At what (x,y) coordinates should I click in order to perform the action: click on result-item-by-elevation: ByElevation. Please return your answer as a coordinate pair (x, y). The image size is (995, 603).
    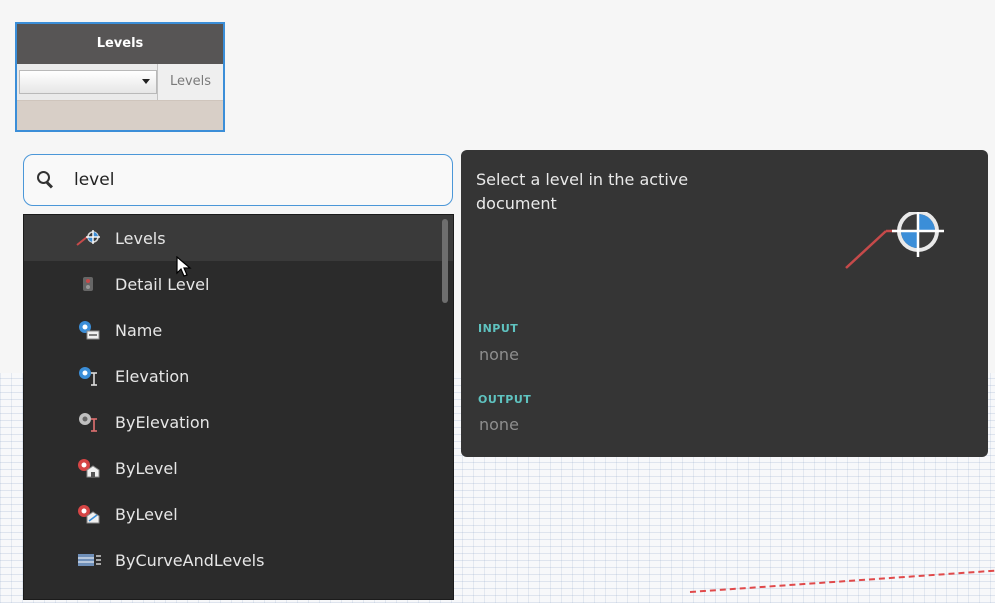
    Looking at the image, I should click on (238, 422).